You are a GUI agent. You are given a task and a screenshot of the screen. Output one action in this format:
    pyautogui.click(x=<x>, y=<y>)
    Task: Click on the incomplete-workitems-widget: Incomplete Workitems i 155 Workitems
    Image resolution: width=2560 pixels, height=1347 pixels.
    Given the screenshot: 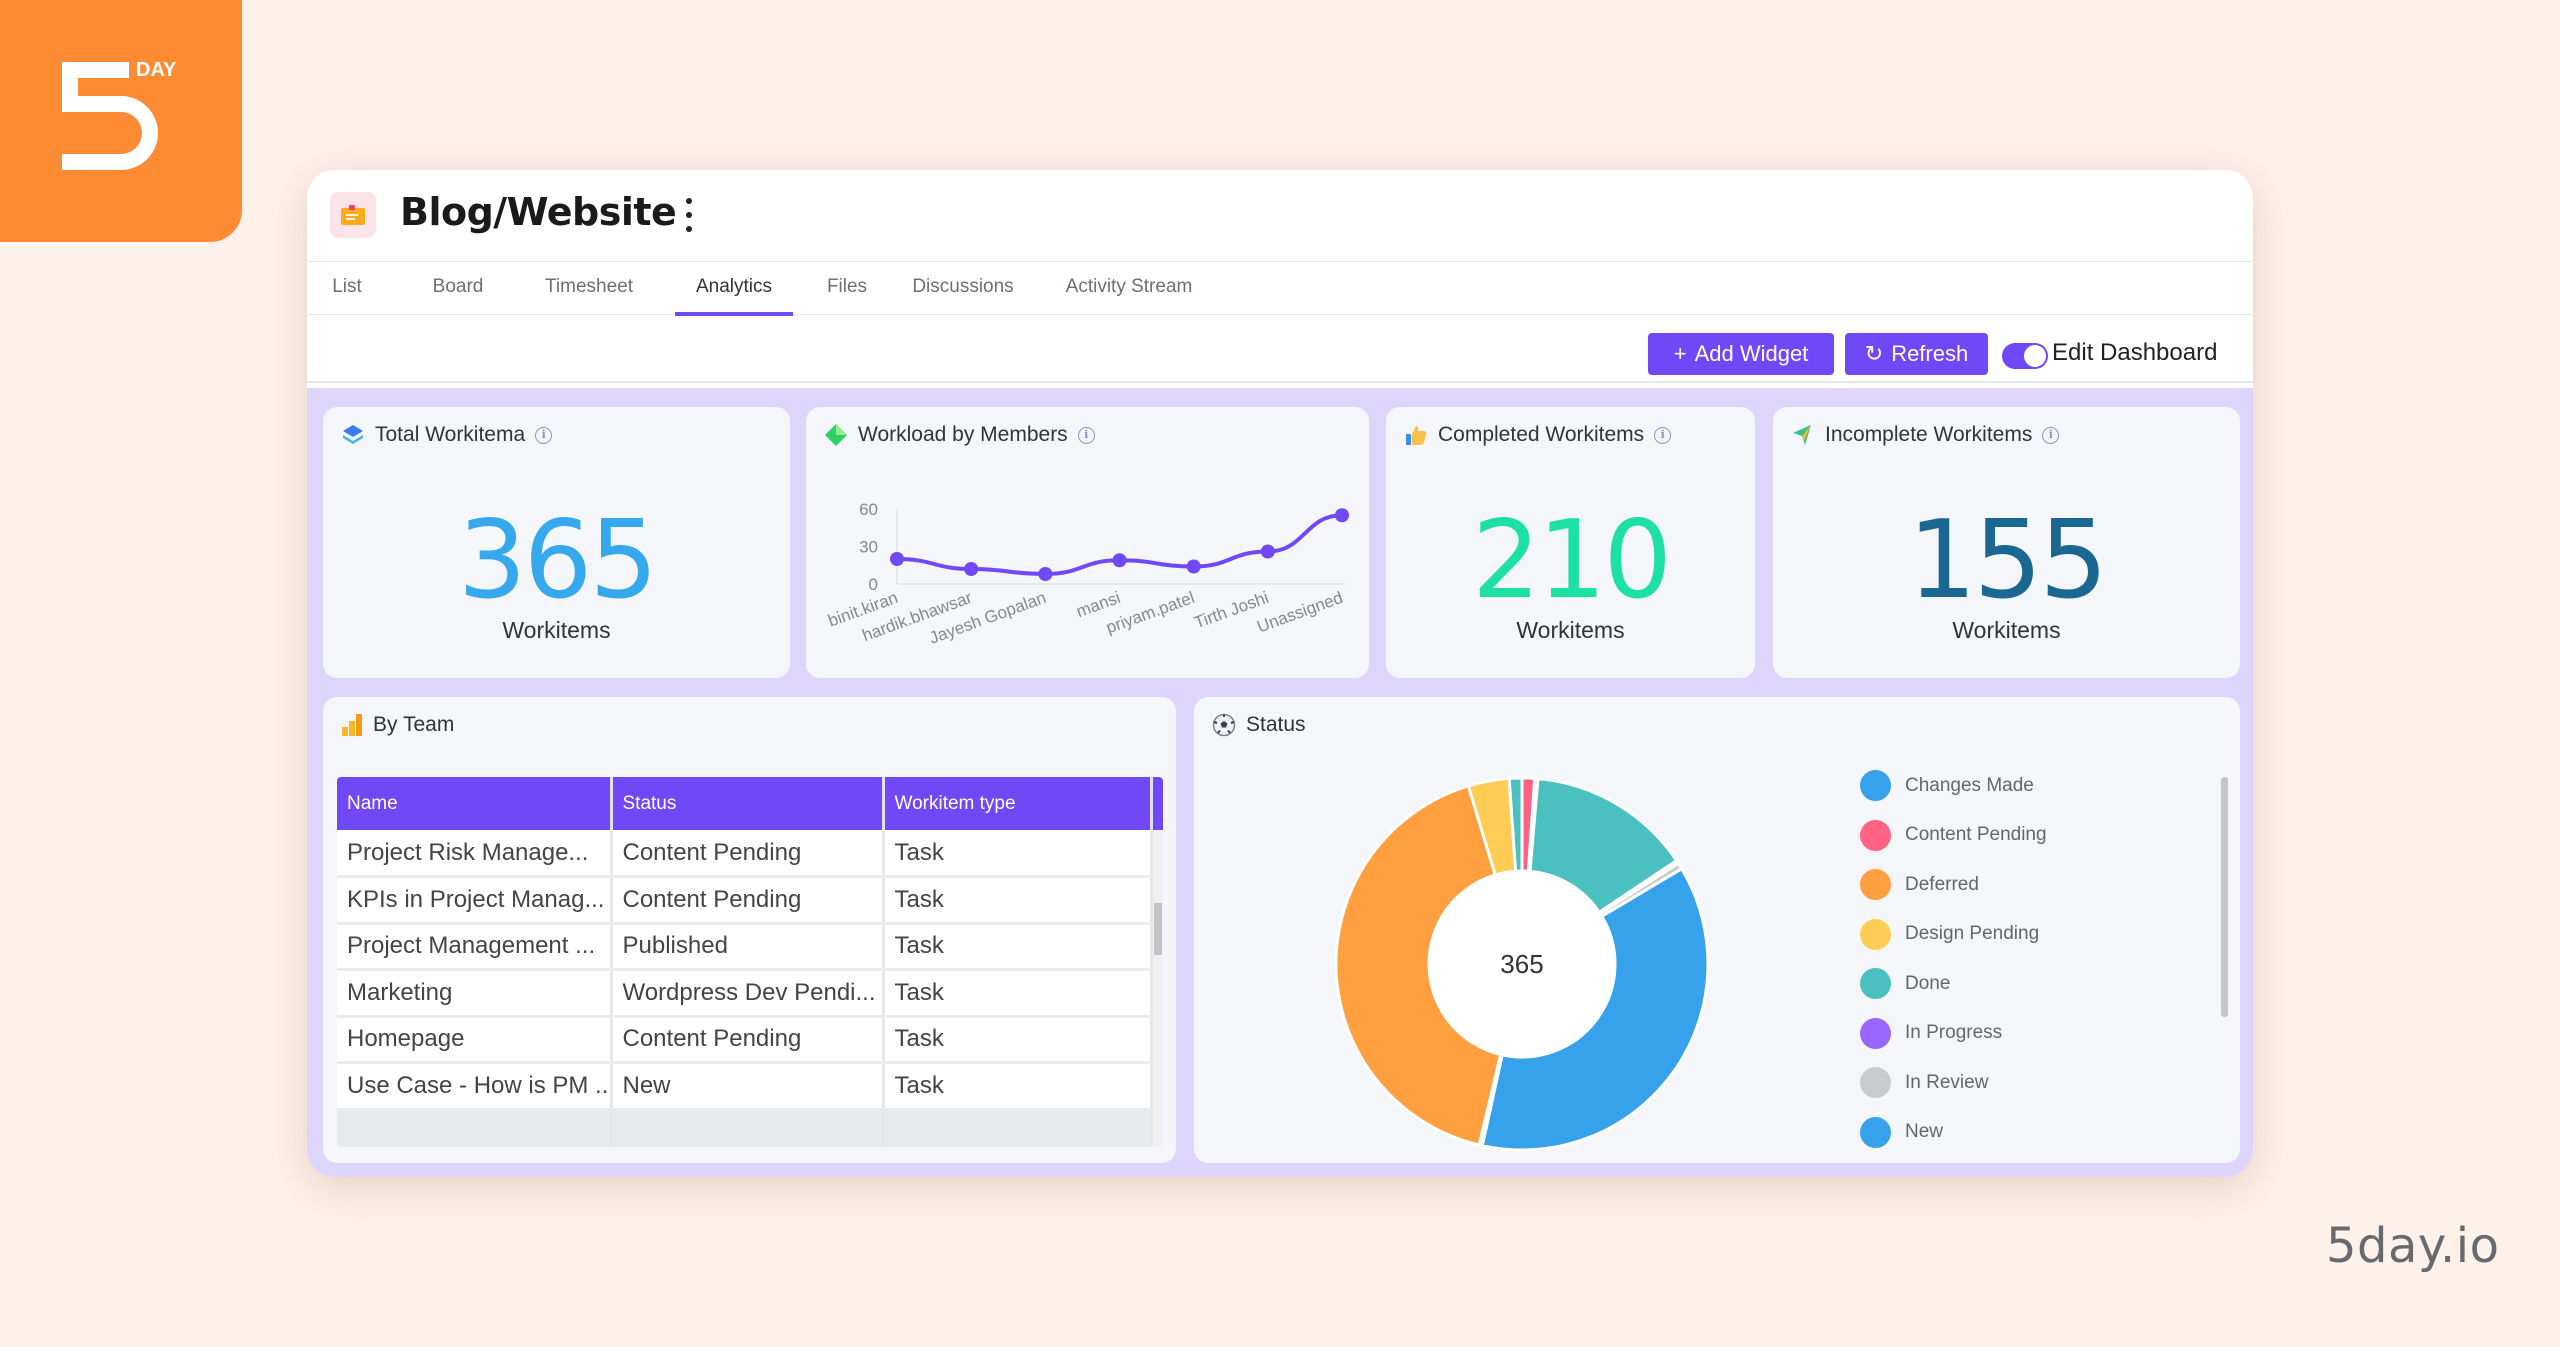 What is the action you would take?
    pyautogui.click(x=2006, y=542)
    